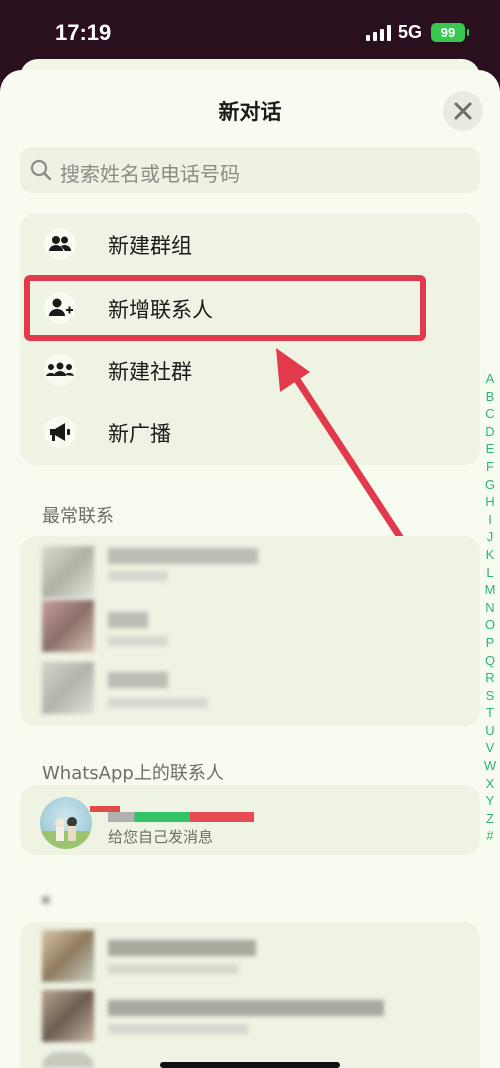 This screenshot has width=500, height=1068. I want to click on index-letter-q: Q, so click(490, 661).